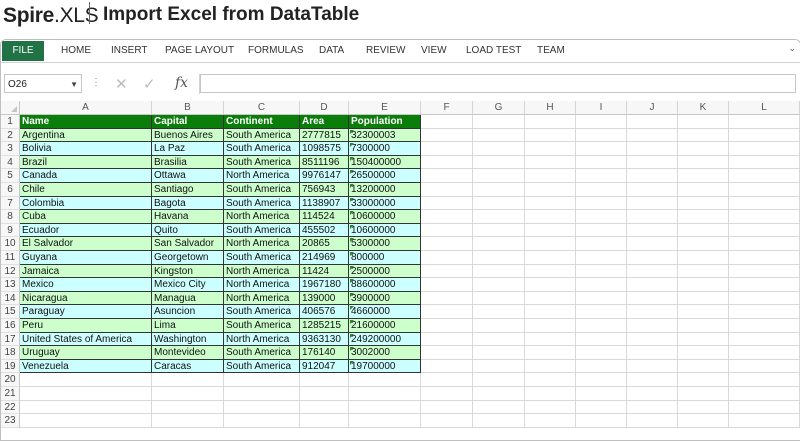 Image resolution: width=800 pixels, height=441 pixels. What do you see at coordinates (385, 122) in the screenshot?
I see `header-cell: Population` at bounding box center [385, 122].